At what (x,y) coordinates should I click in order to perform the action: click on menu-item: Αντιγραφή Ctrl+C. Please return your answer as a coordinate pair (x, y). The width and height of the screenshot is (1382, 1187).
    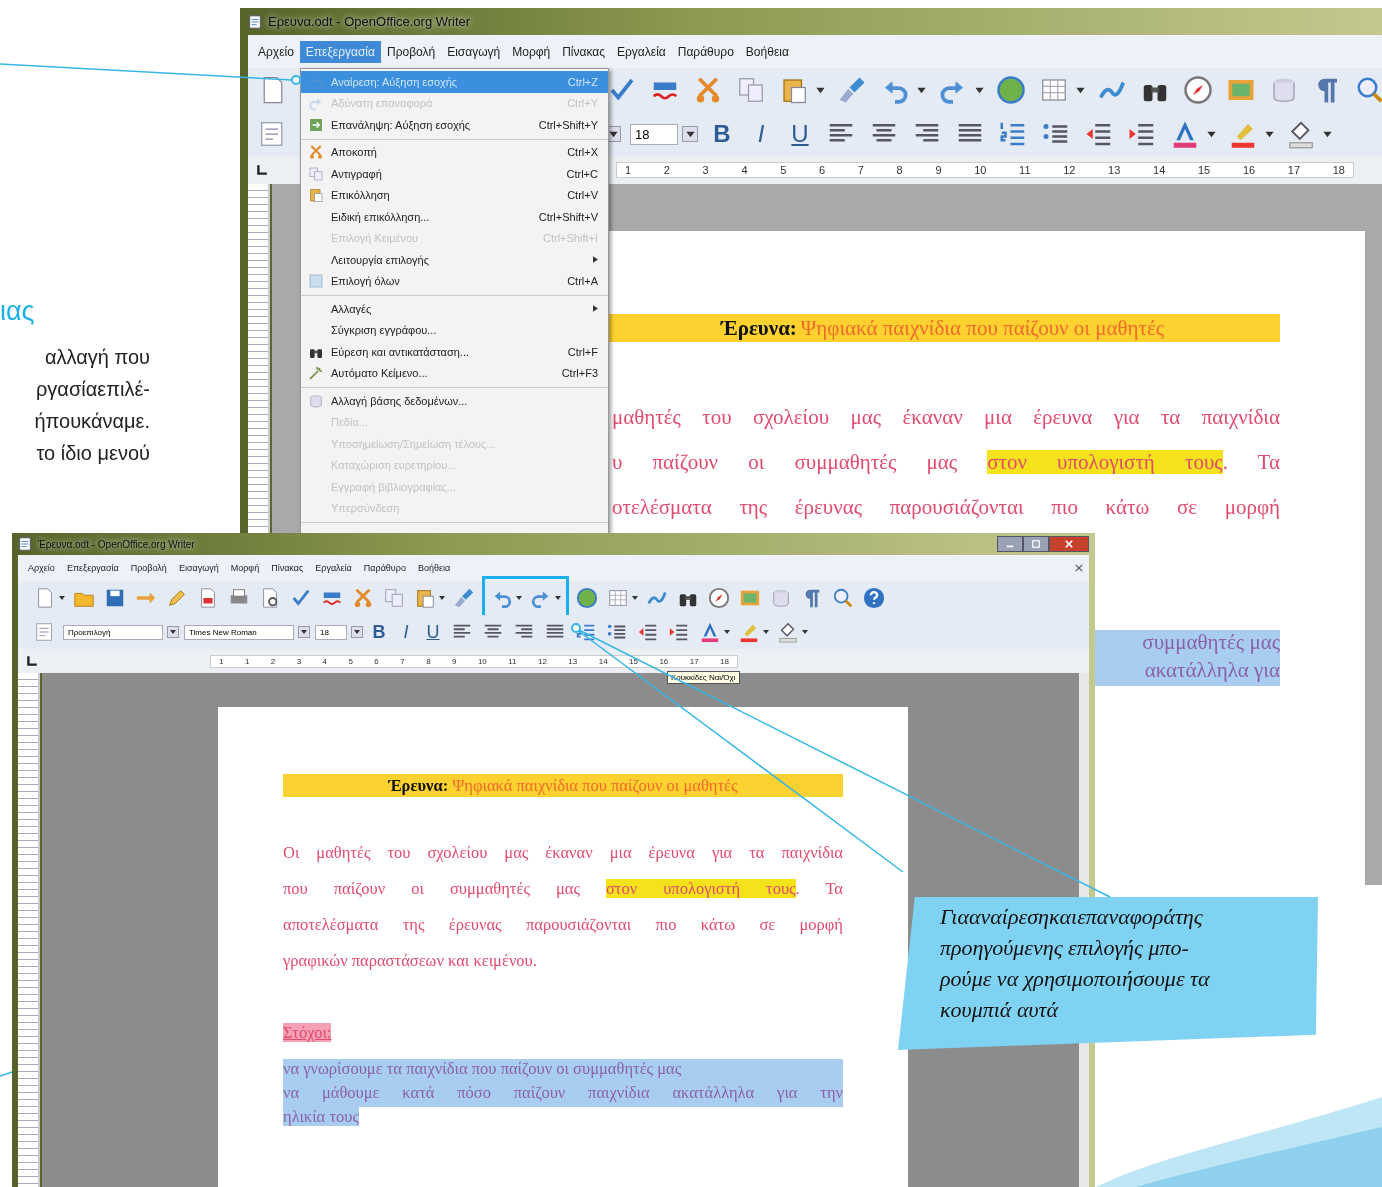
    Looking at the image, I should click on (454, 174).